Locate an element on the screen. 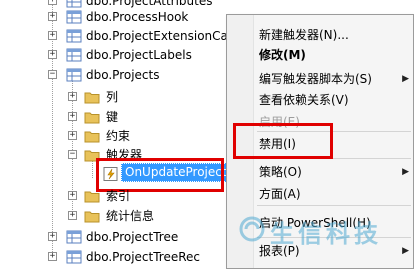 This screenshot has width=414, height=269. watermark-text: 生信科技 is located at coordinates (326, 234).